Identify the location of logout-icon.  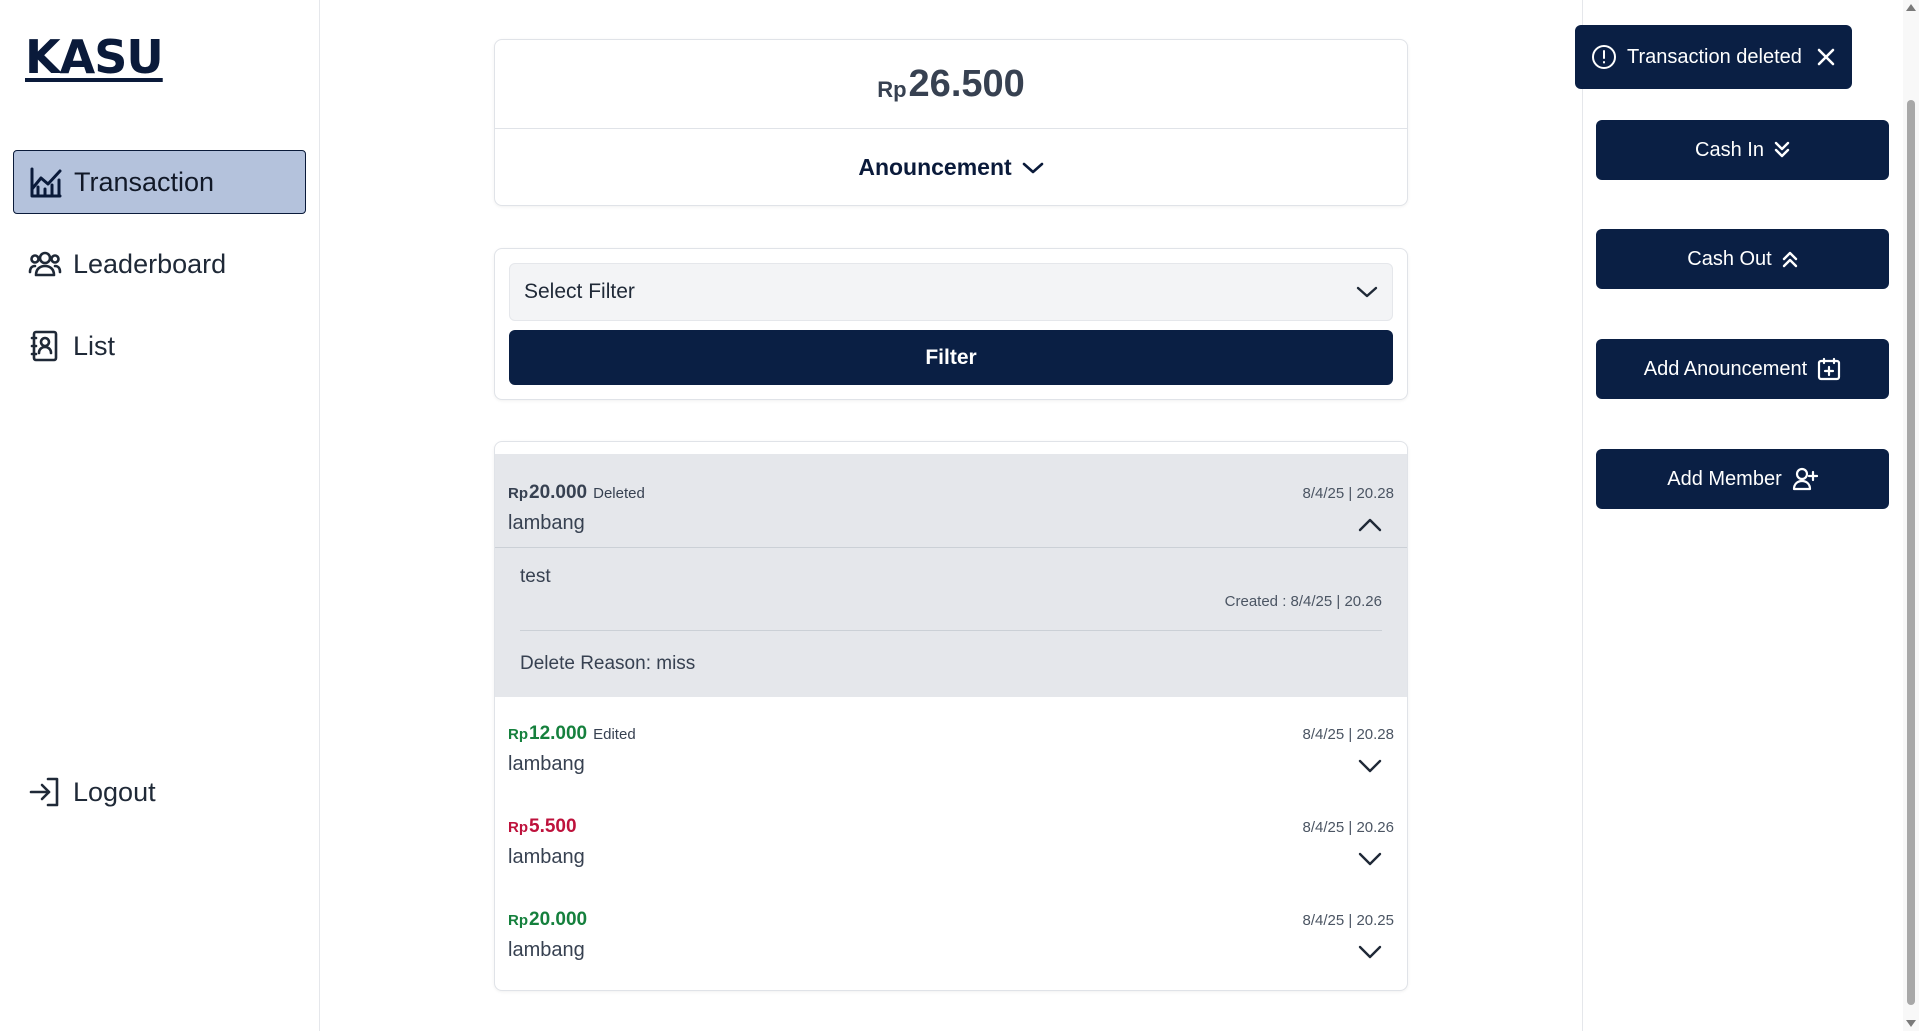
(45, 792).